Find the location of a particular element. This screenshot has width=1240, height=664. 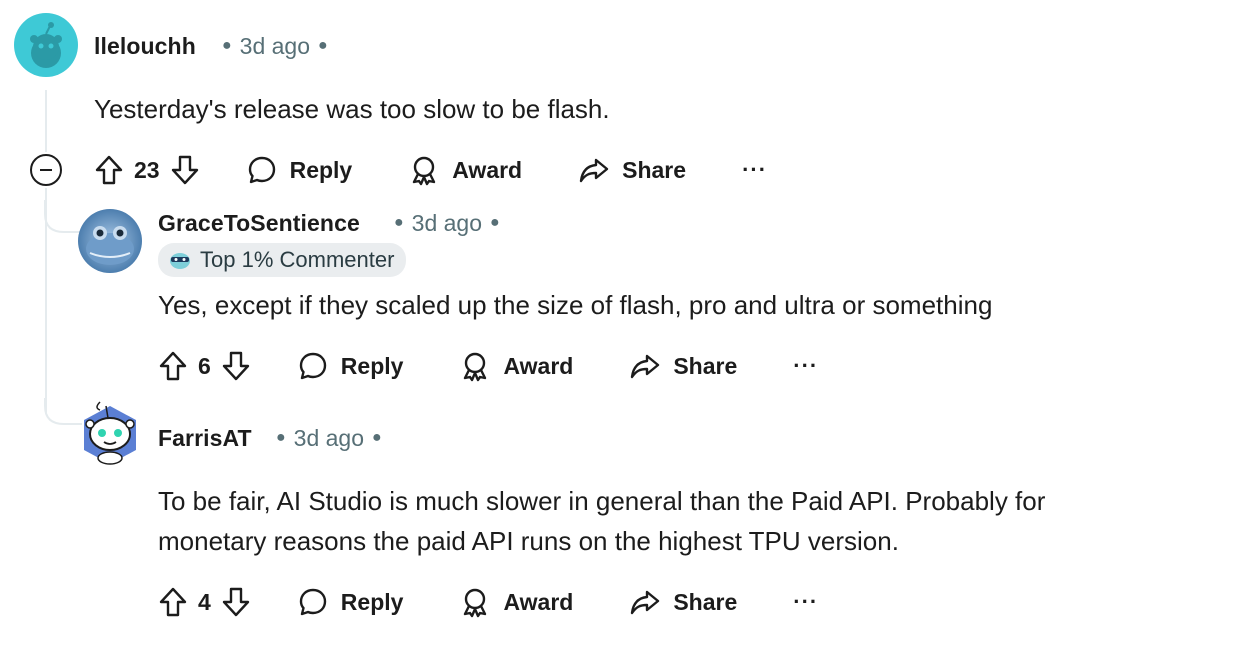

collapse-thread-button is located at coordinates (46, 170).